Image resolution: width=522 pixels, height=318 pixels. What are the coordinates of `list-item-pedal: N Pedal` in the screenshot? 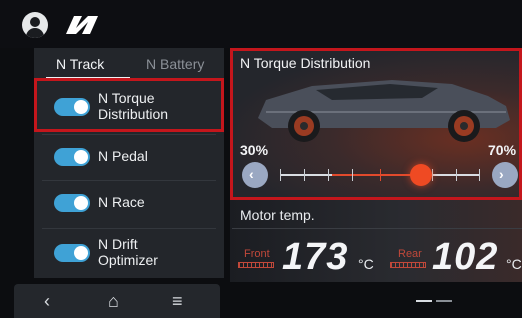 It's located at (129, 159).